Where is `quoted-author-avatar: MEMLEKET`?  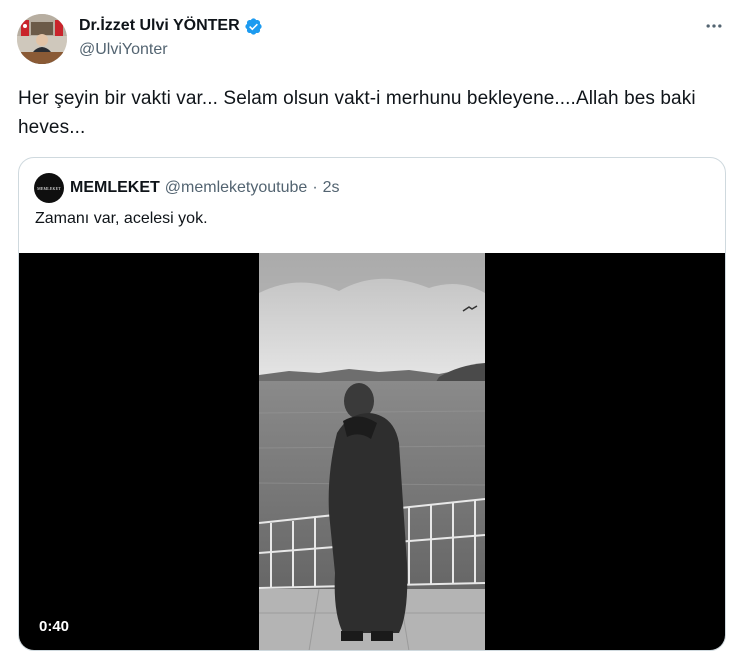
quoted-author-avatar: MEMLEKET is located at coordinates (49, 188).